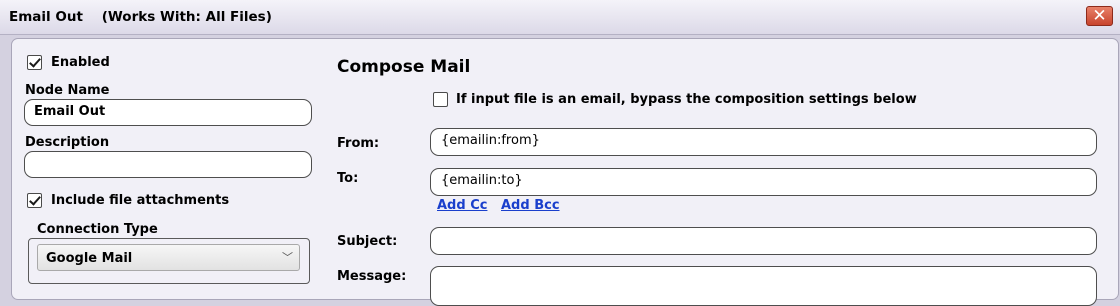 The width and height of the screenshot is (1120, 306). I want to click on compose-mail-title: Compose Mail, so click(404, 67).